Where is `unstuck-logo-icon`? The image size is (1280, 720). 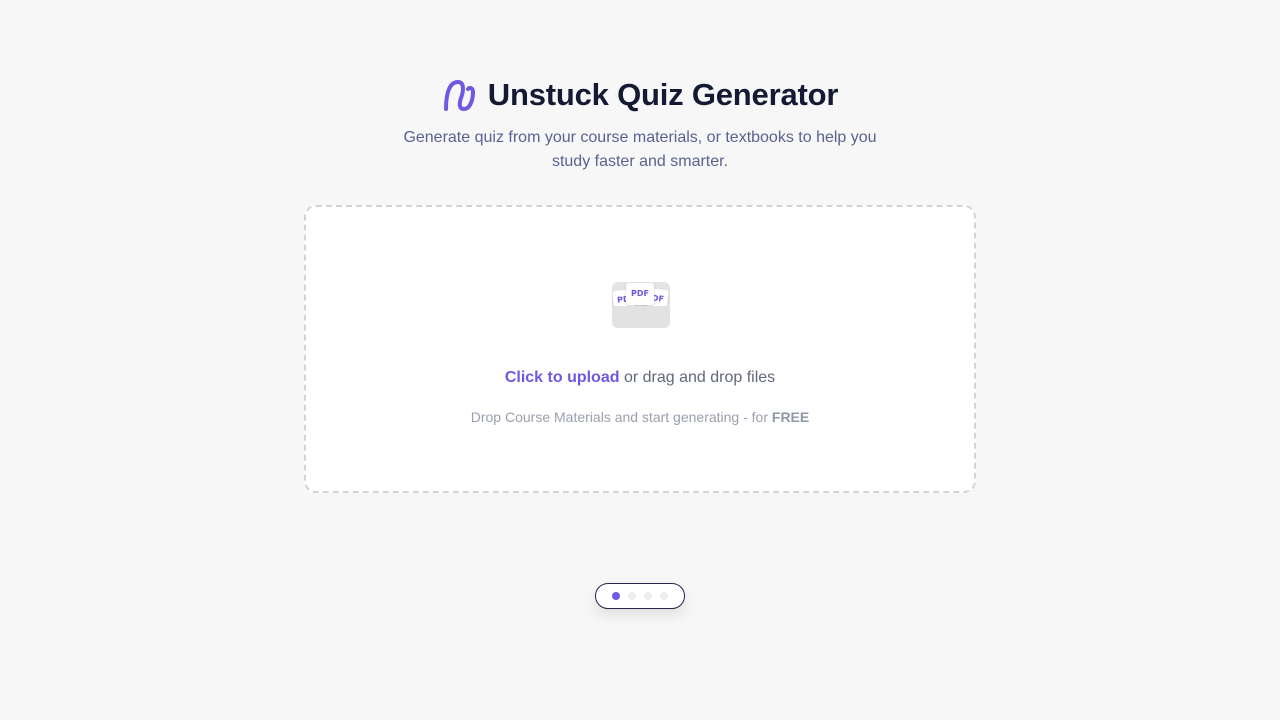 unstuck-logo-icon is located at coordinates (459, 95).